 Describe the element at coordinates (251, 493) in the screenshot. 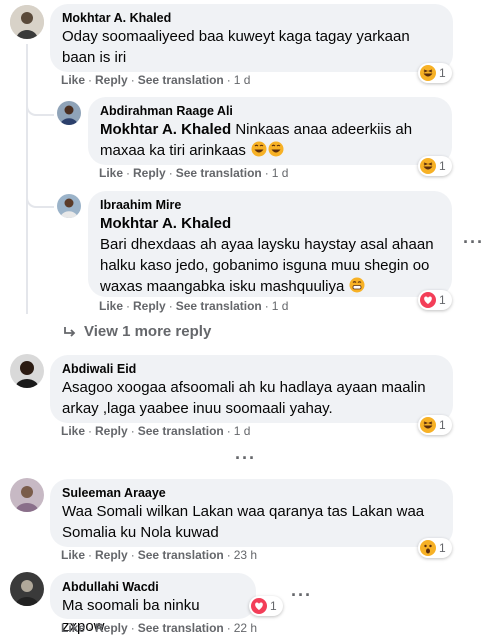

I see `comment-author: Suleeman Araaye` at that location.